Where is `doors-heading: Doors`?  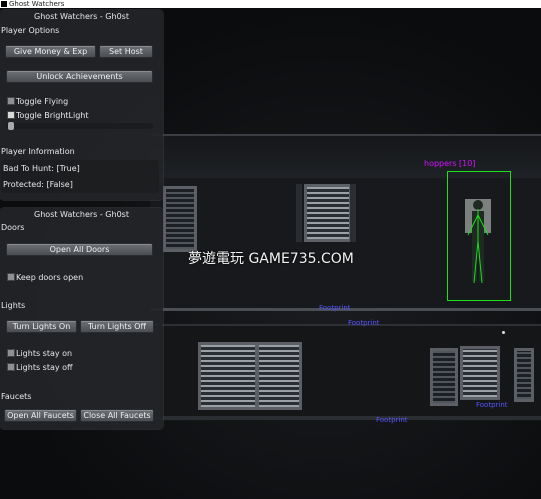
doors-heading: Doors is located at coordinates (13, 227).